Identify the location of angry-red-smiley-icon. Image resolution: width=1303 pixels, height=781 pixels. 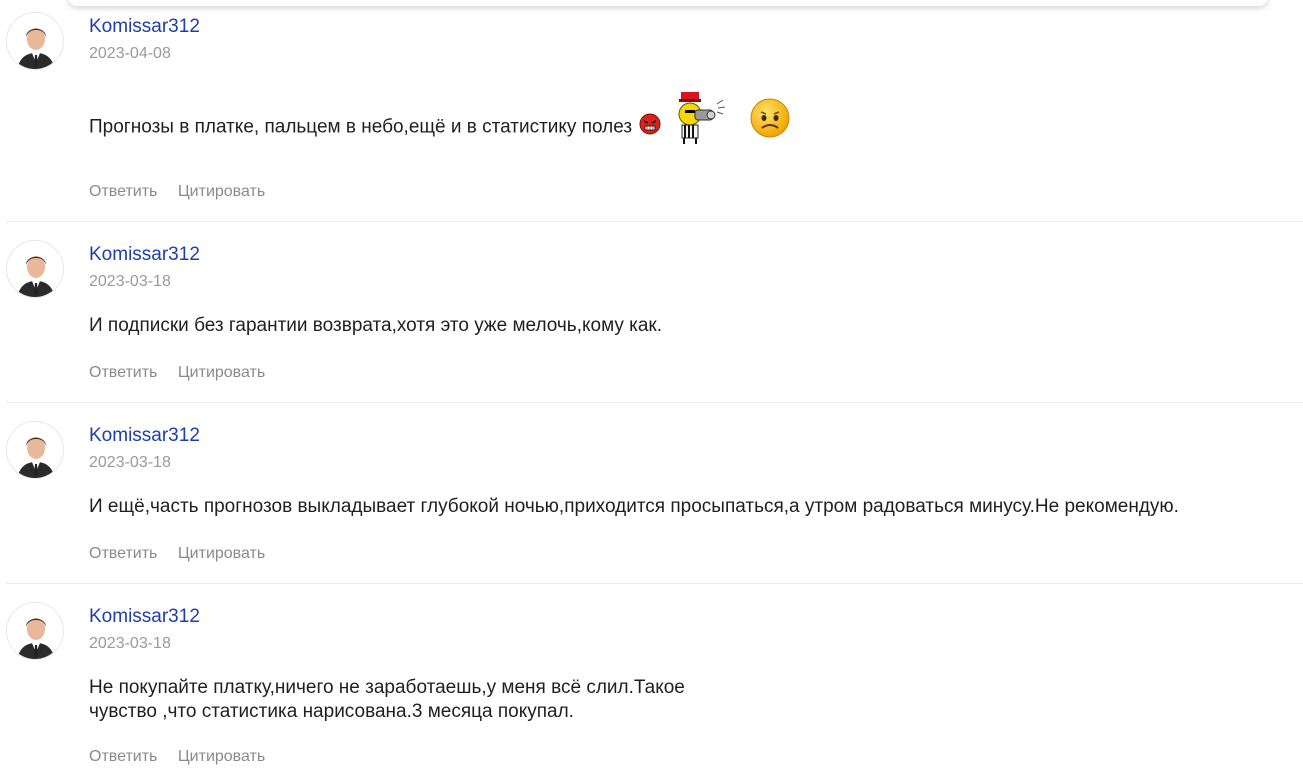
(650, 127).